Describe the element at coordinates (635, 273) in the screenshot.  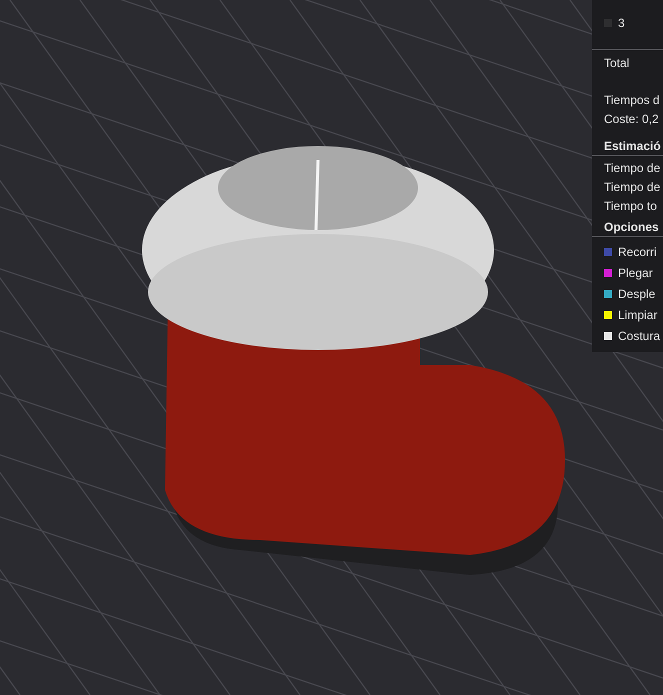
I see `legend-label: Plegar` at that location.